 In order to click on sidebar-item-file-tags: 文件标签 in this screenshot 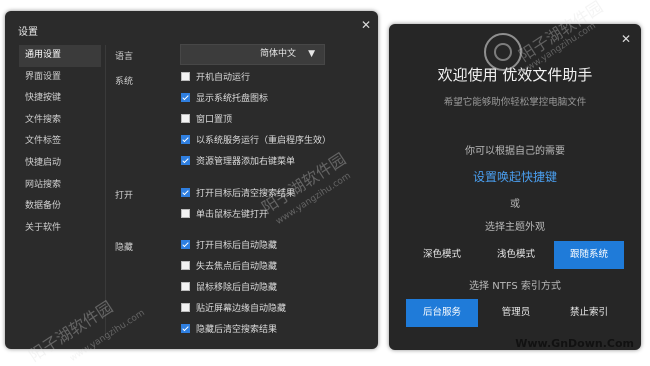, I will do `click(60, 142)`.